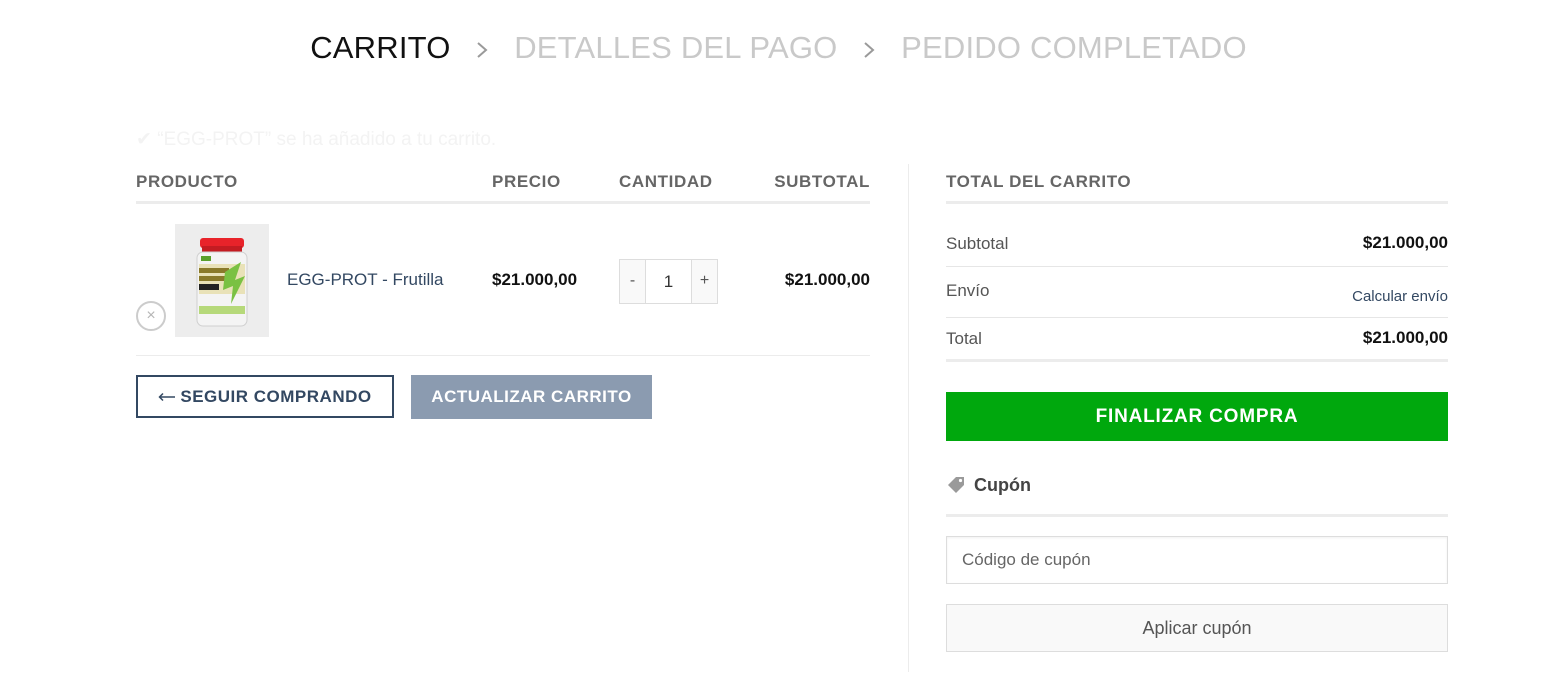 This screenshot has height=682, width=1557. Describe the element at coordinates (151, 316) in the screenshot. I see `remove-item-button: ×` at that location.